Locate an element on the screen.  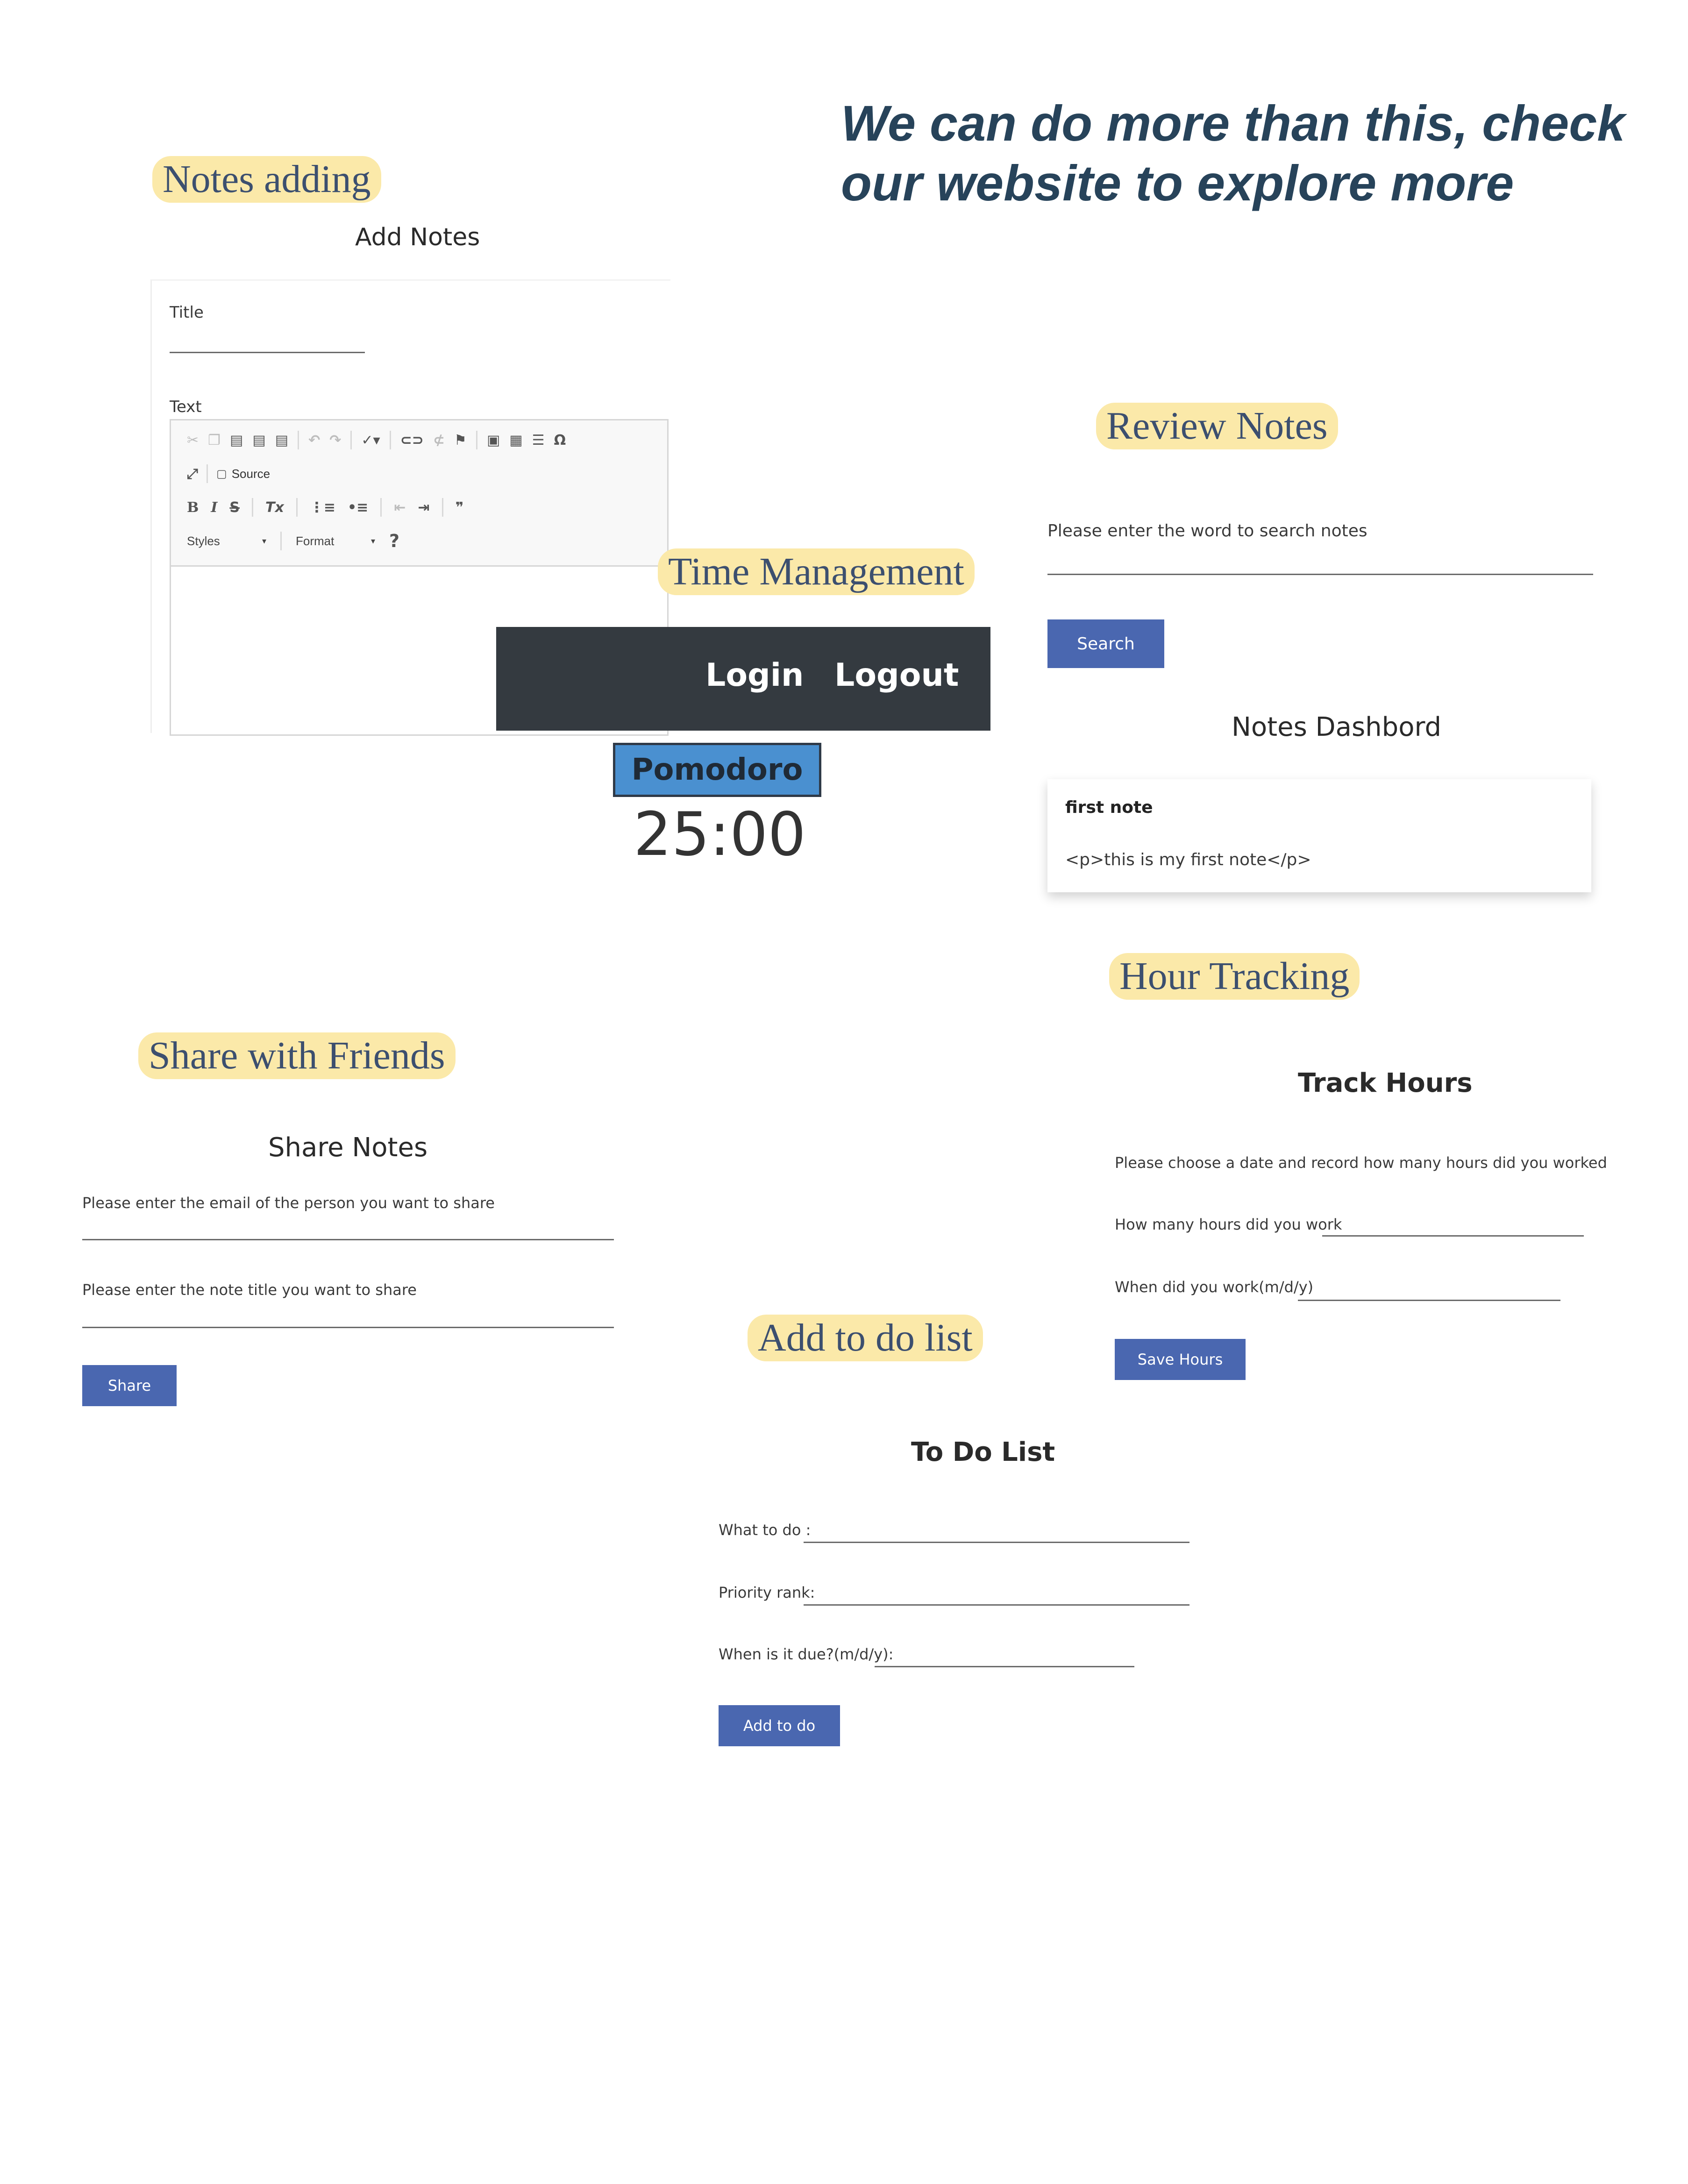
toolbar-row-3: B I S Tx ⋮≡ •≡ ⇤ ⇥ ❞ is located at coordinates (325, 508).